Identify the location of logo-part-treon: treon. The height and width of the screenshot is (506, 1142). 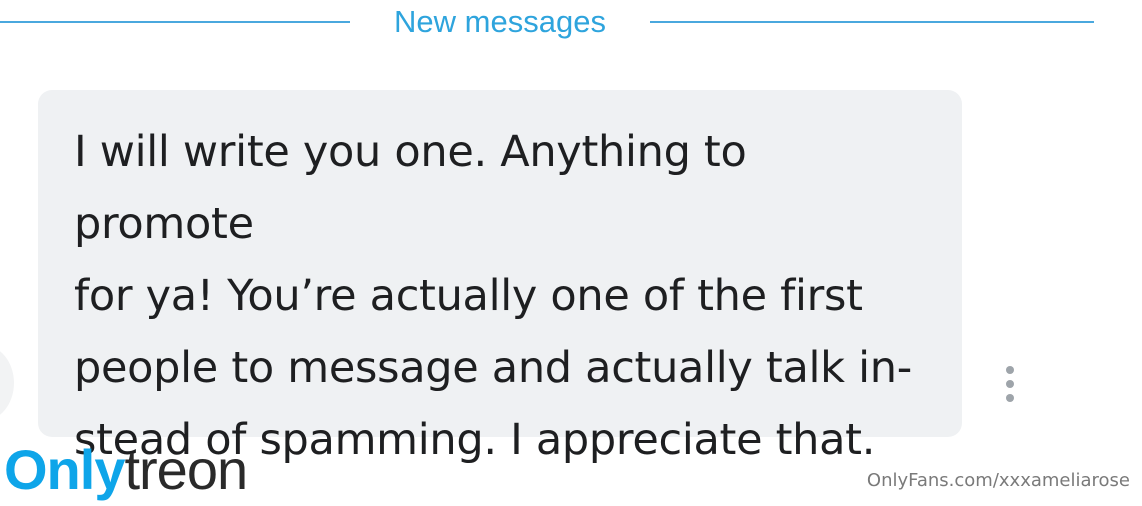
(186, 469).